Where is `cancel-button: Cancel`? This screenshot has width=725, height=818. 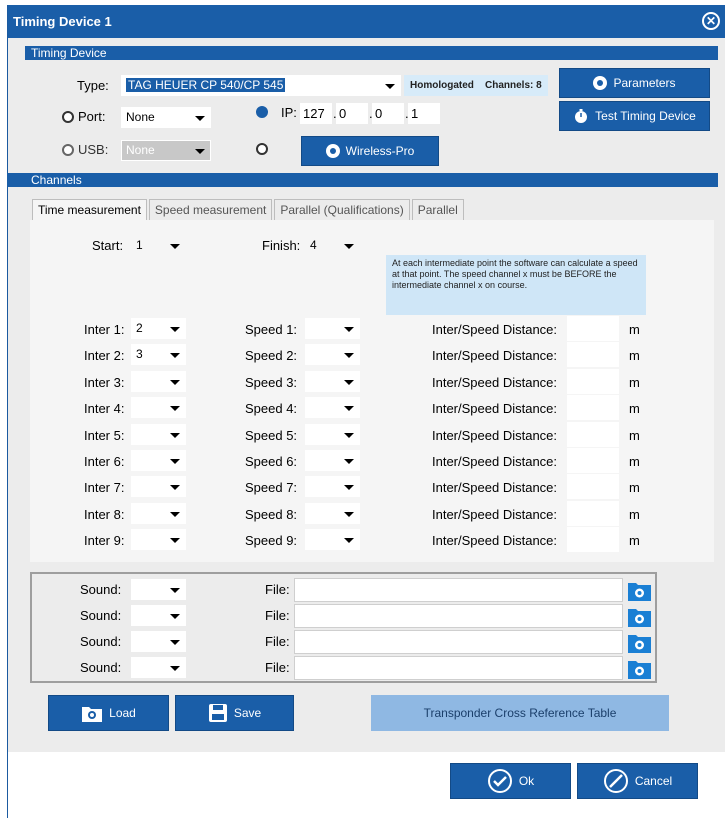 cancel-button: Cancel is located at coordinates (637, 781).